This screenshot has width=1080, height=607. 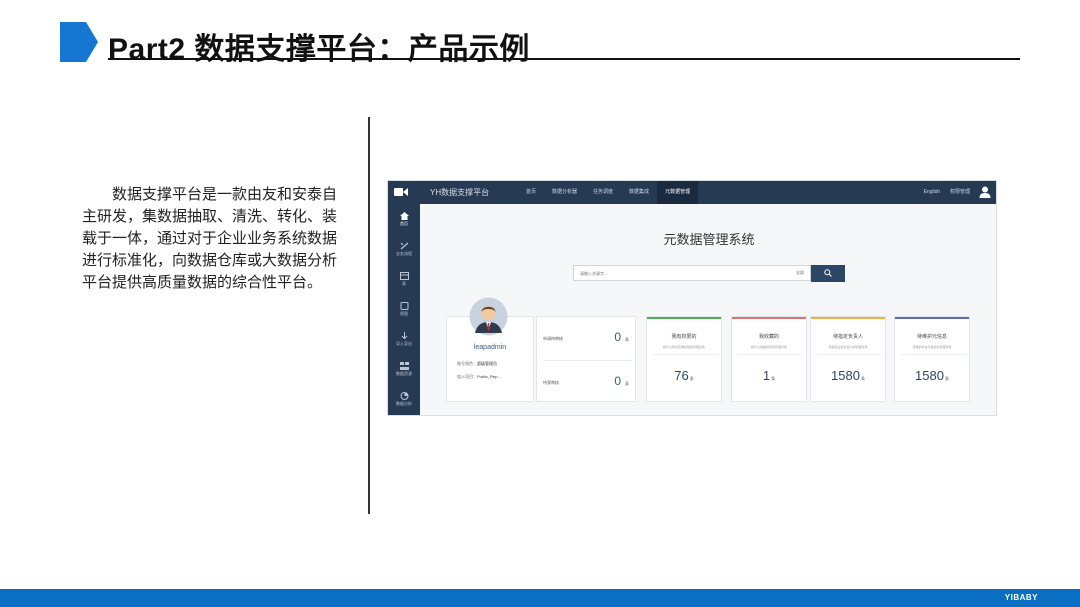 I want to click on stat-card-metainfo: 待维护元信息 待维护补充元信息的管理对象 1580条, so click(x=932, y=359).